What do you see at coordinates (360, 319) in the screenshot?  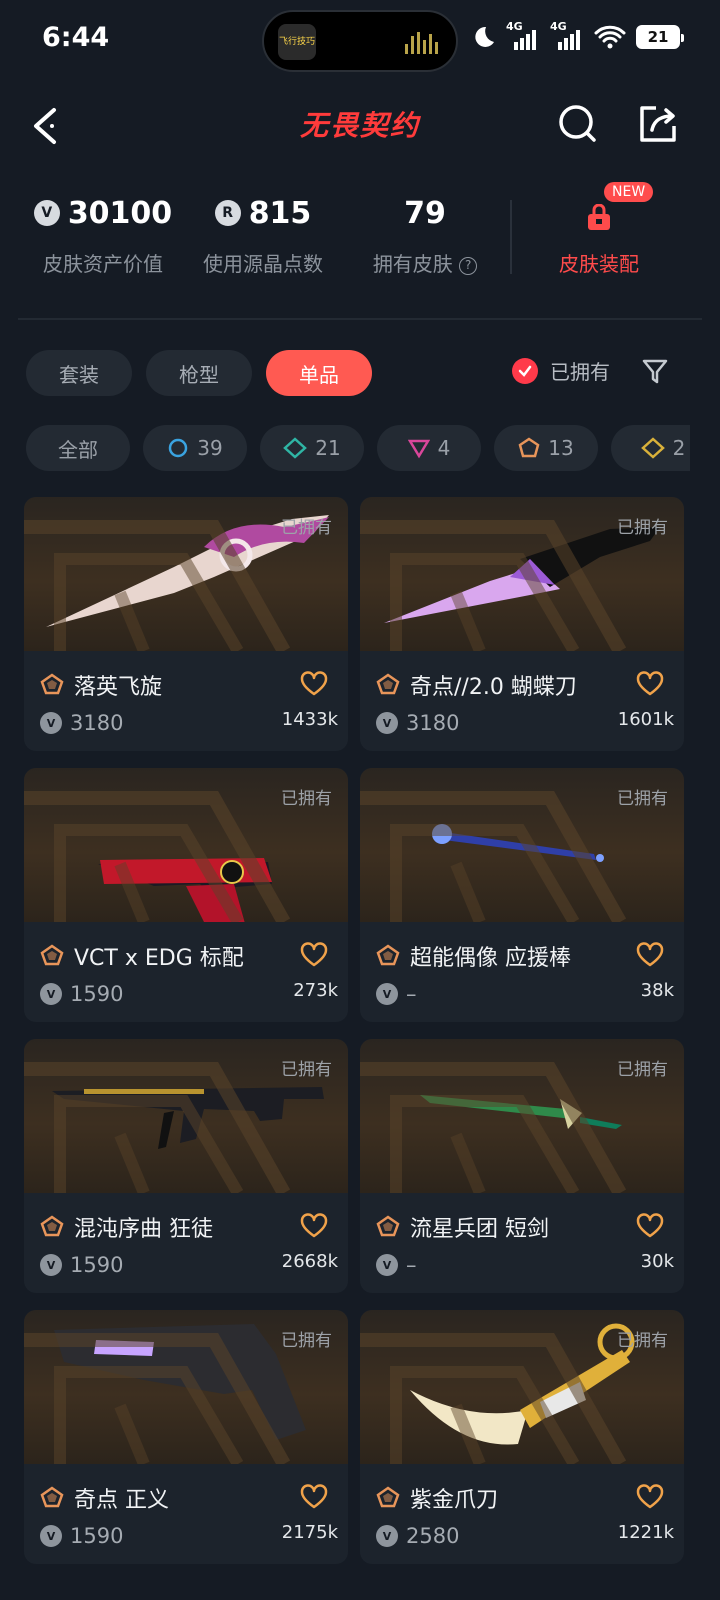 I see `section-divider` at bounding box center [360, 319].